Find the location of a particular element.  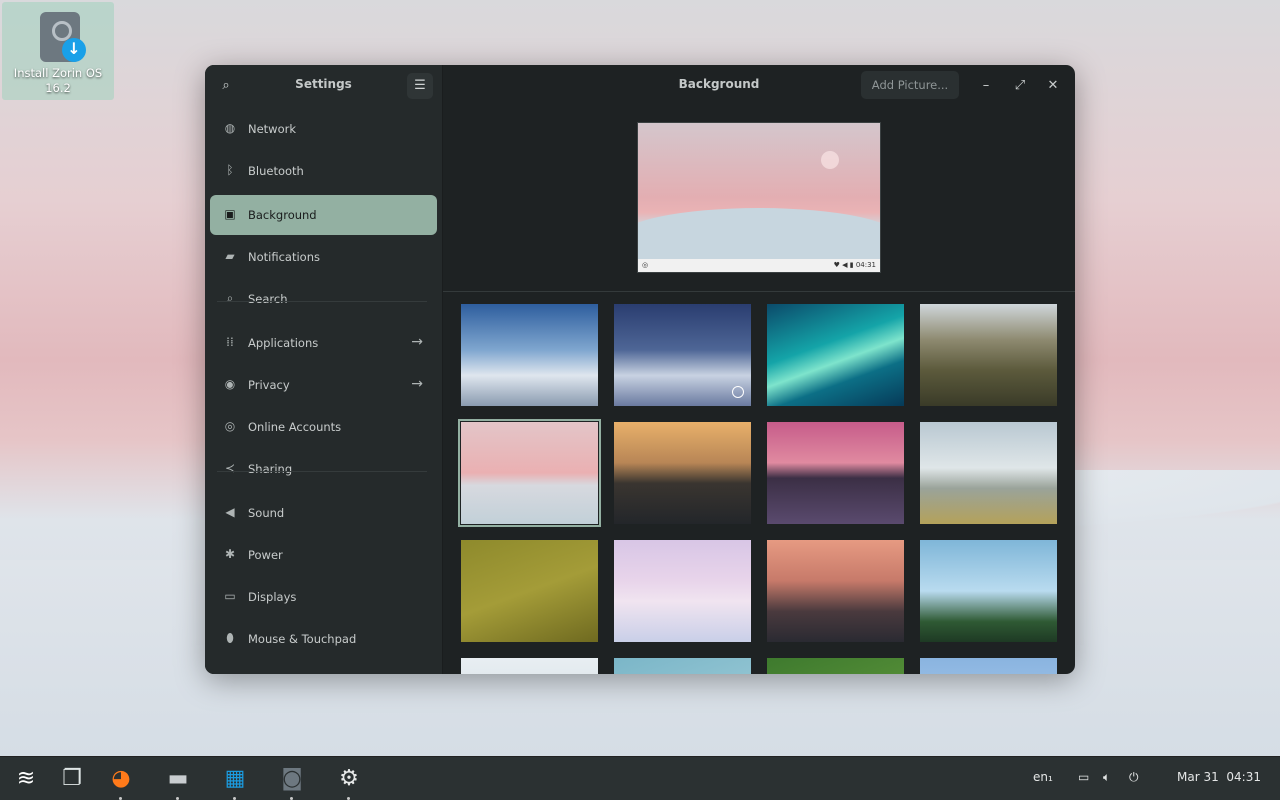

sidebar-item-label: Mouse & Touchpad is located at coordinates (302, 639).